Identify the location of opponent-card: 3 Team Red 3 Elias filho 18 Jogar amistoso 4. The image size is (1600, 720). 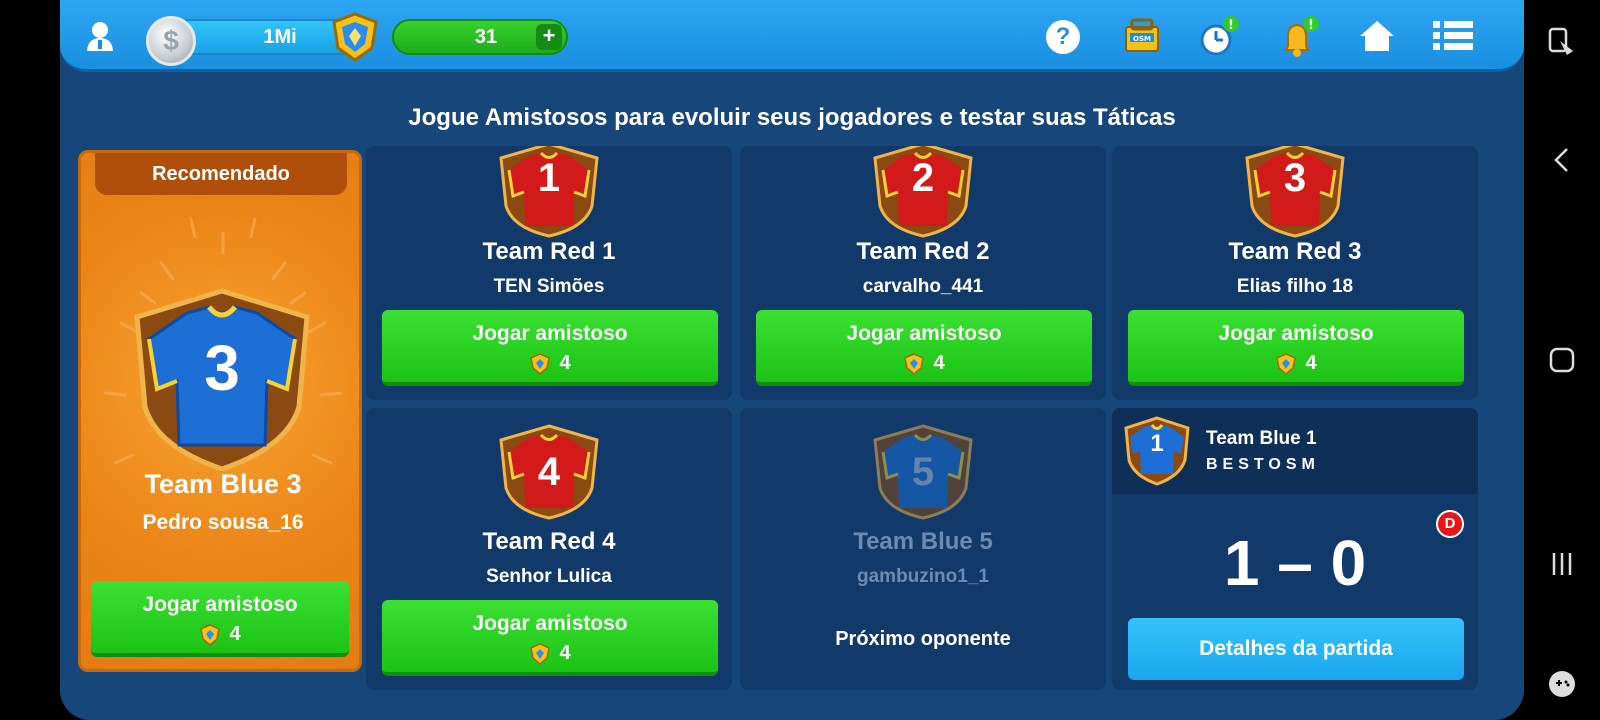
(1295, 273).